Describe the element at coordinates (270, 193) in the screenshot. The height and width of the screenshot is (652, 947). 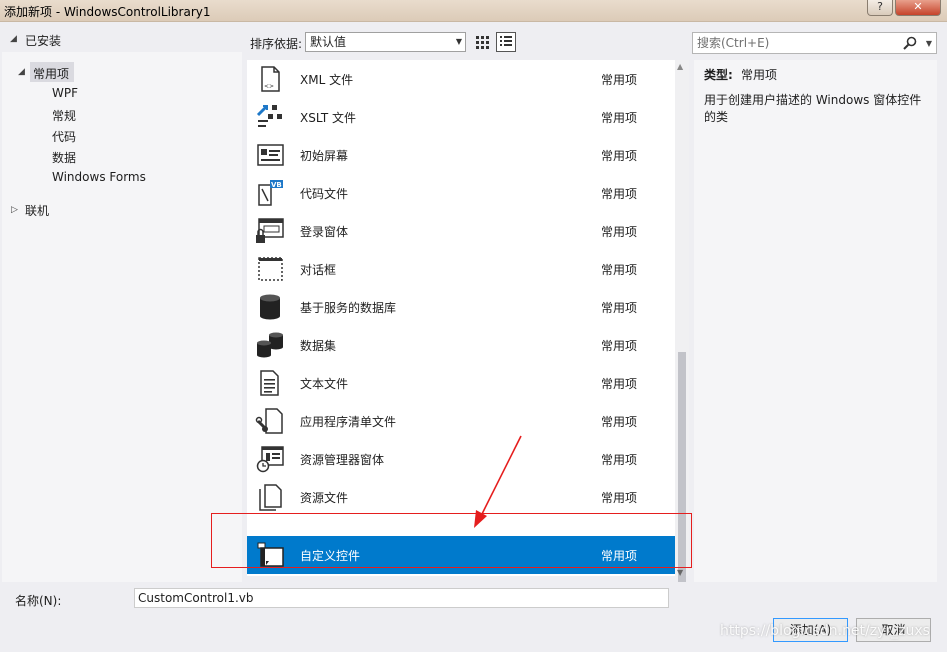
I see `code-file-icon: VB` at that location.